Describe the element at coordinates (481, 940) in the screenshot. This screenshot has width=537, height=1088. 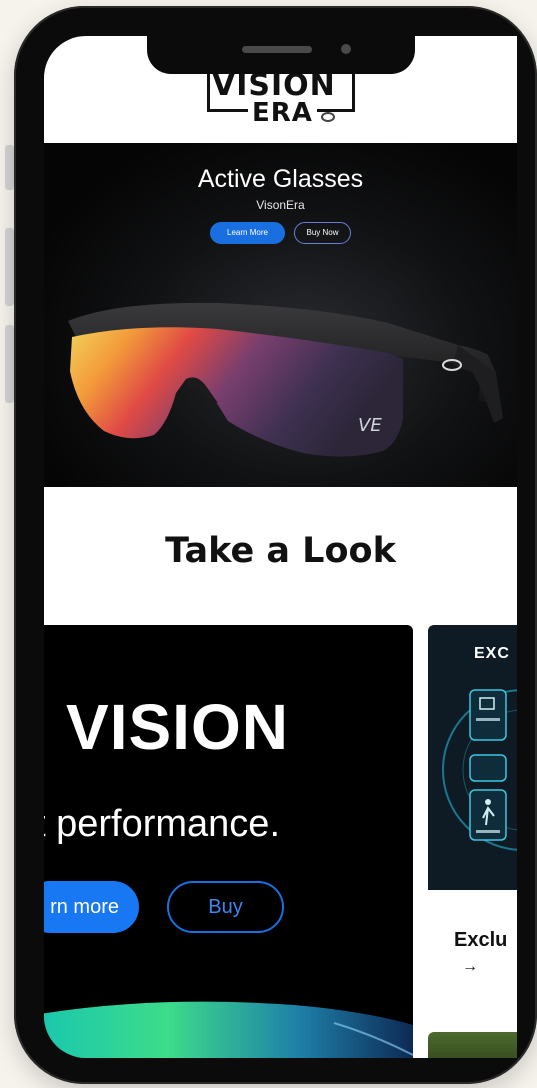
I see `exclusive-card-caption: Exclu` at that location.